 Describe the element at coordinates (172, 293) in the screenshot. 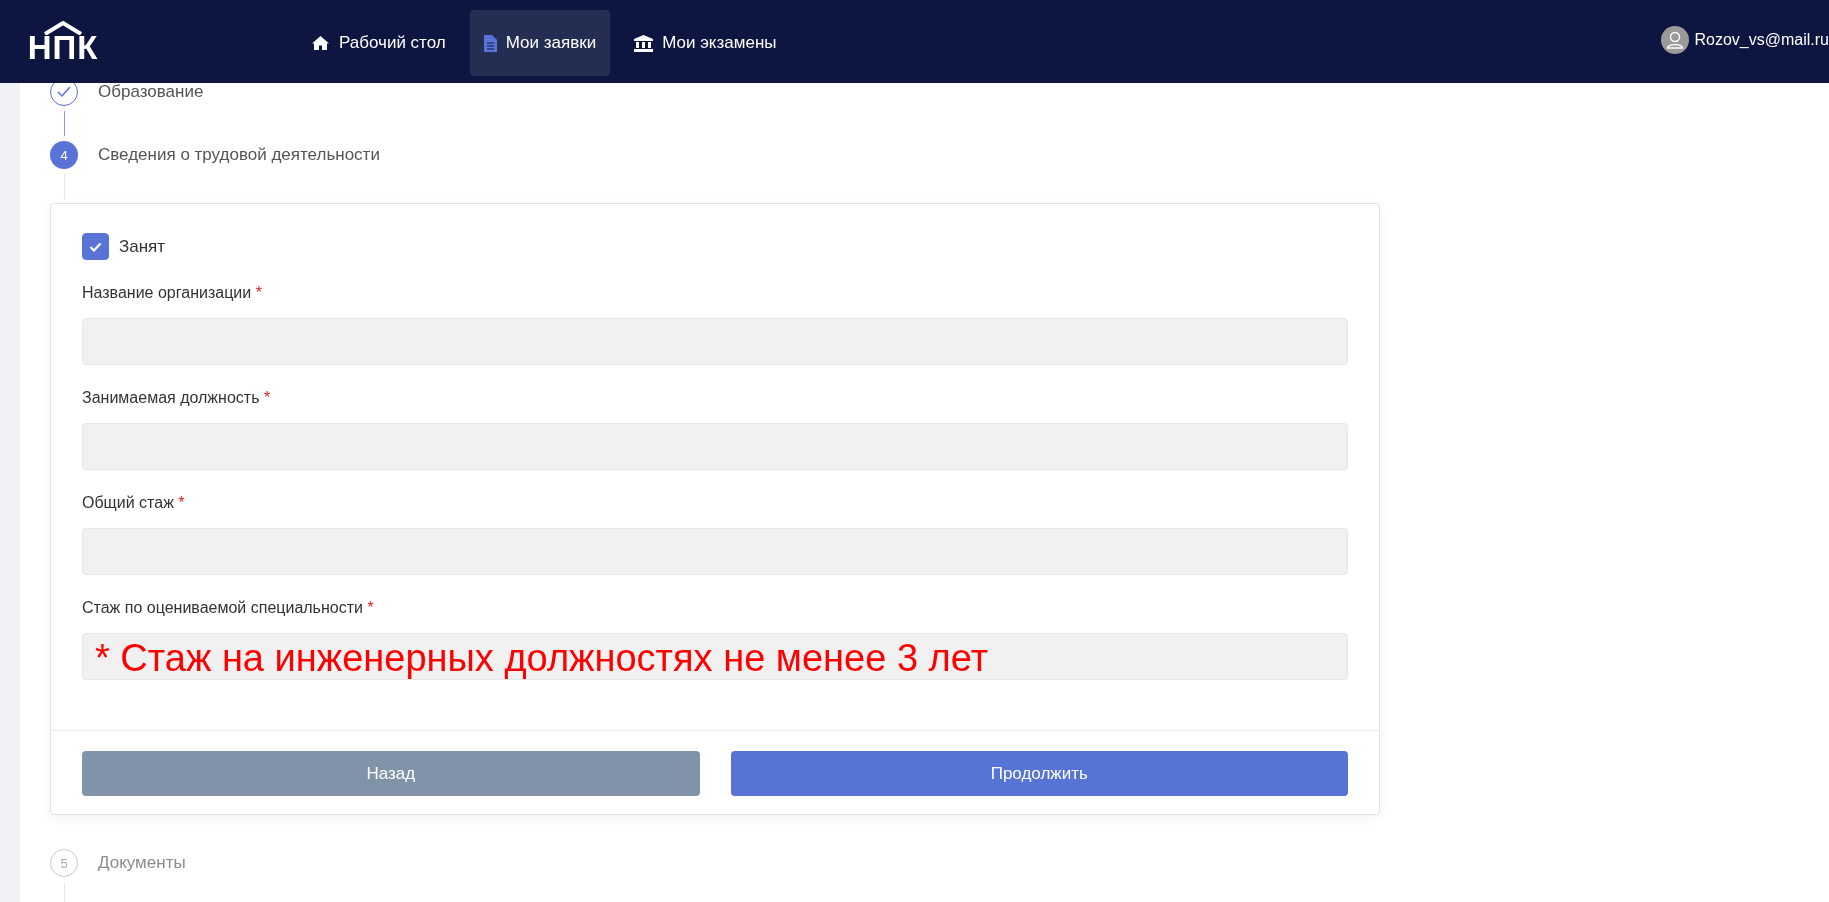

I see `field-label: Название организации *` at that location.